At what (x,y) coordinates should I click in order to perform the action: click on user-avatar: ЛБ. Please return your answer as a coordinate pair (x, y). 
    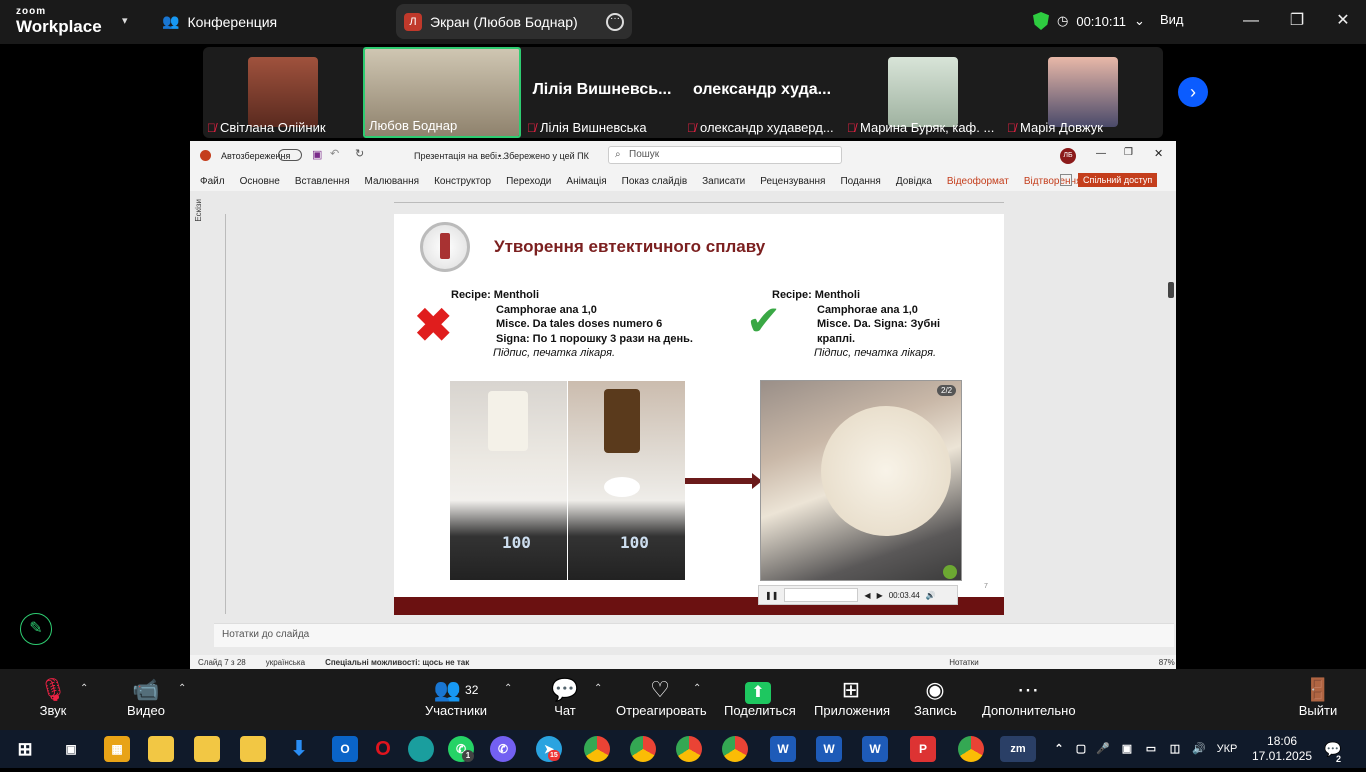
    Looking at the image, I should click on (1068, 156).